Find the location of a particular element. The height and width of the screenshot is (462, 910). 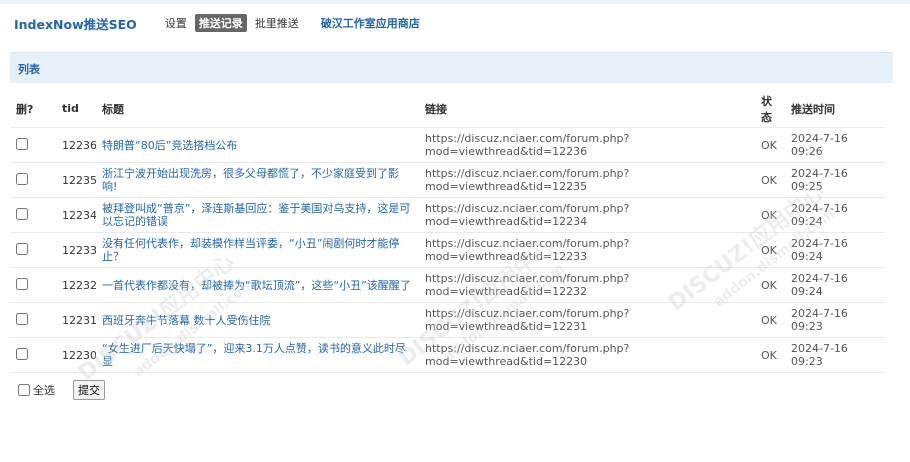

row-title-link: “女生进厂后天快塌了”，迎来3.1万人点赞，读书的意义此时尽显 is located at coordinates (254, 355).